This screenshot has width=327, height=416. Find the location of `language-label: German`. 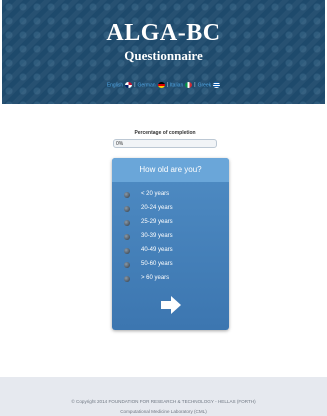

language-label: German is located at coordinates (146, 85).